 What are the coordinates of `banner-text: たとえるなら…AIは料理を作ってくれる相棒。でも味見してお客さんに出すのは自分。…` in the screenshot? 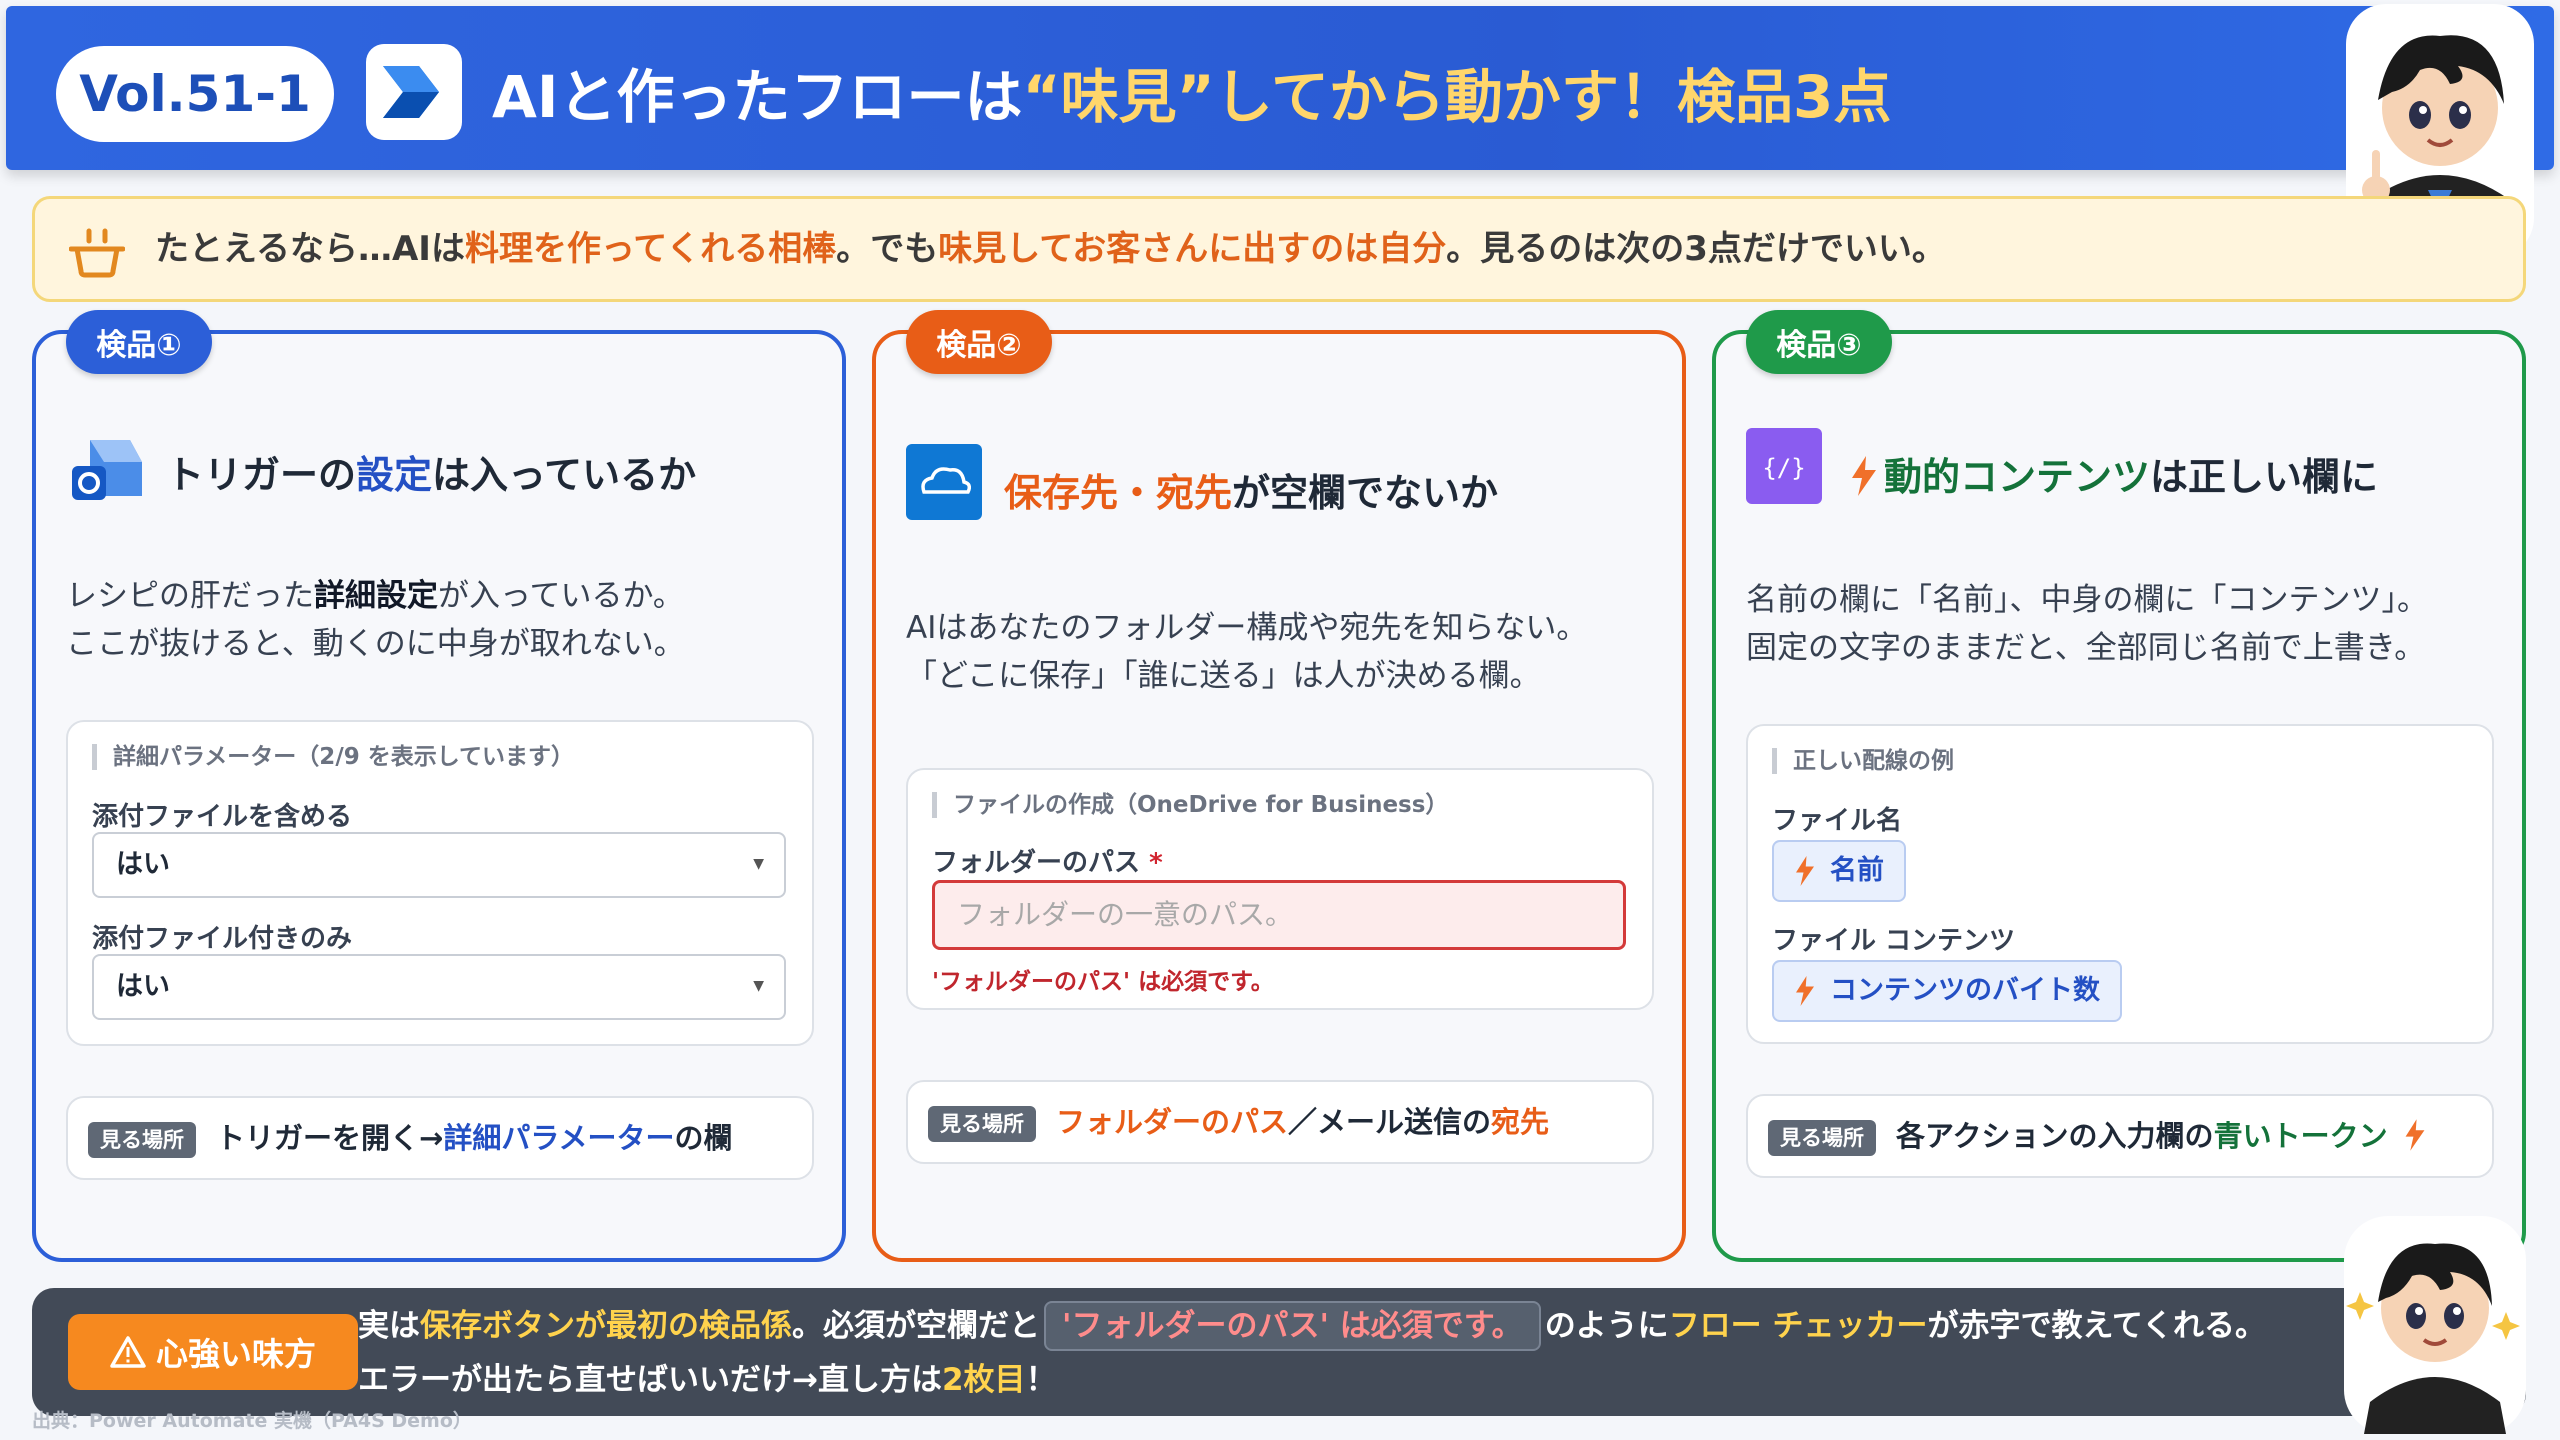 It's located at (1050, 249).